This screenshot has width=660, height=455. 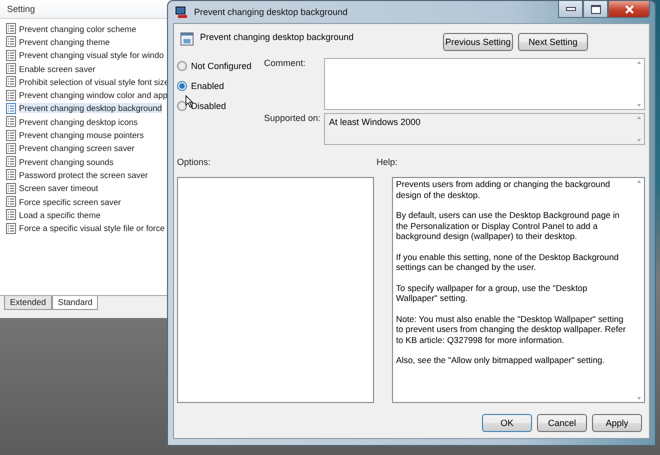 I want to click on close-button, so click(x=629, y=9).